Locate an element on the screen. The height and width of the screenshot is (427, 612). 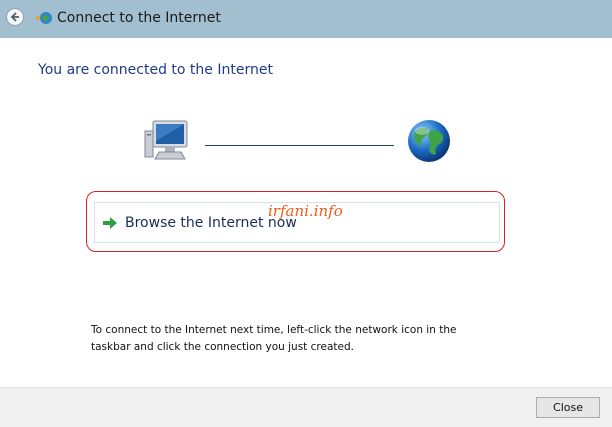
network-connection-icon is located at coordinates (43, 18).